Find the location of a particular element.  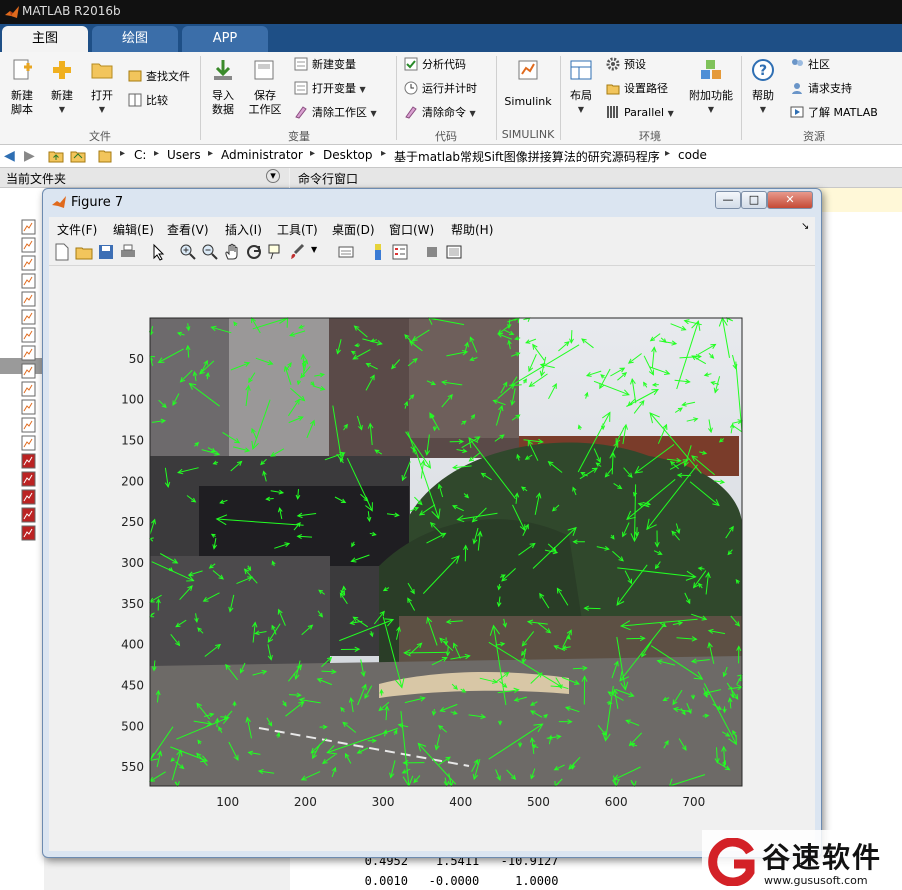

brush-icon is located at coordinates (298, 252).